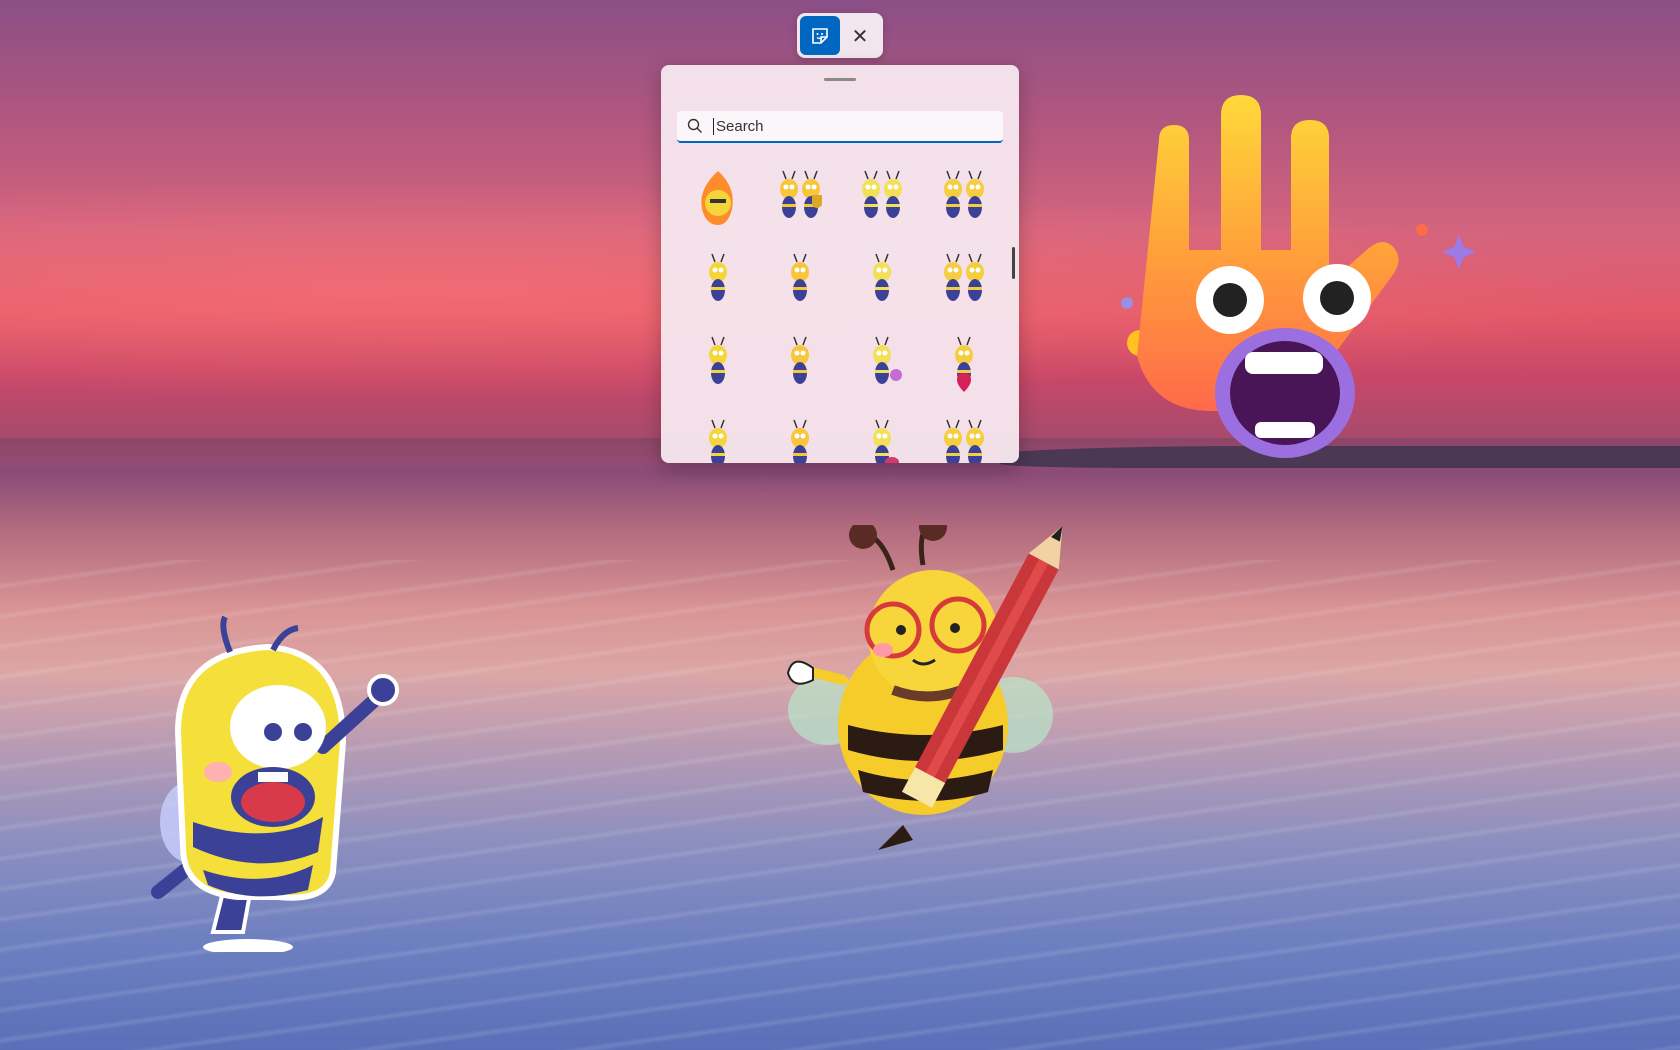 Image resolution: width=1680 pixels, height=1050 pixels. I want to click on bee-highfive-icon, so click(964, 277).